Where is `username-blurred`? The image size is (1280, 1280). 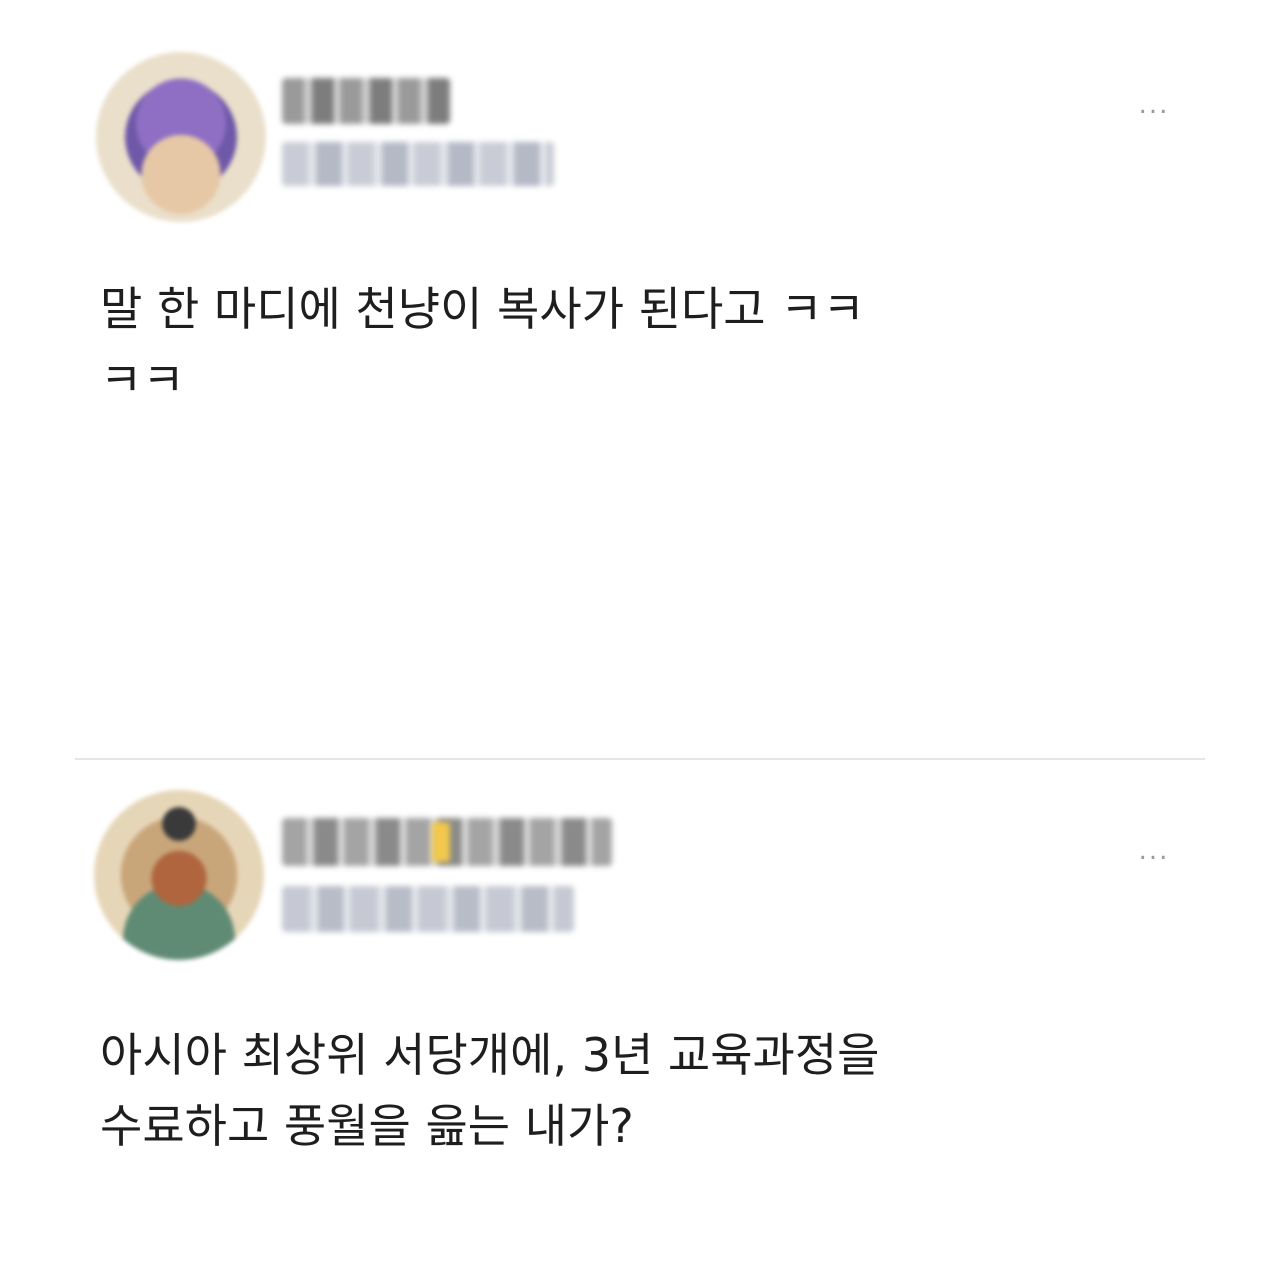
username-blurred is located at coordinates (366, 101).